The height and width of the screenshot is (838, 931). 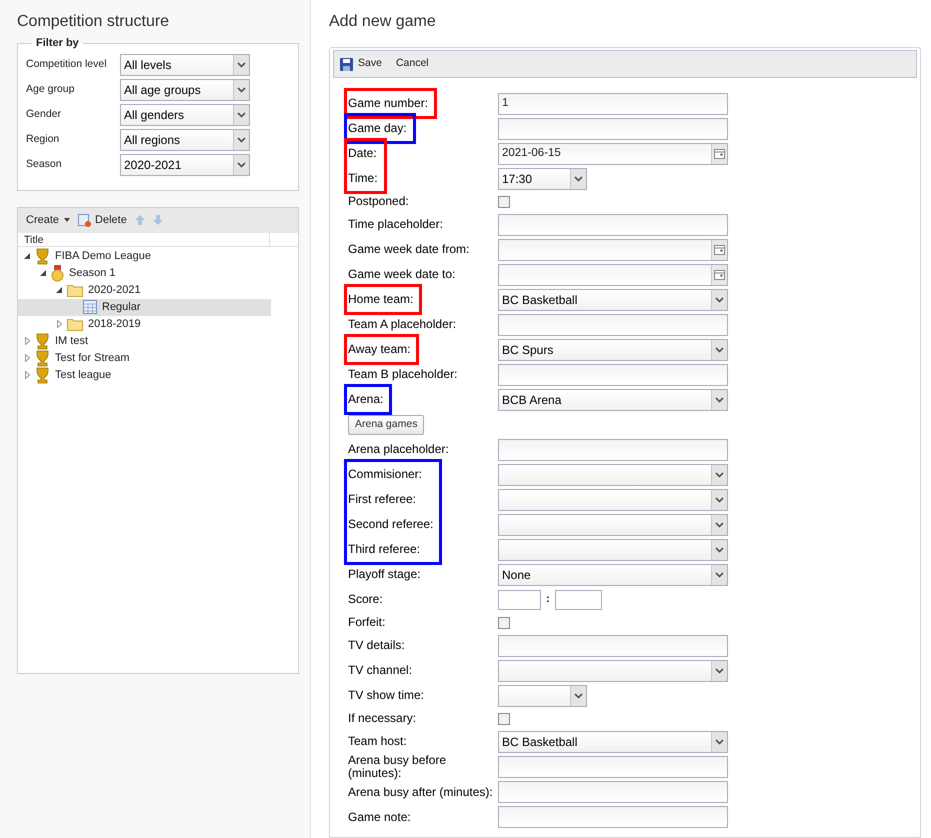 What do you see at coordinates (365, 599) in the screenshot?
I see `field-label: Score:` at bounding box center [365, 599].